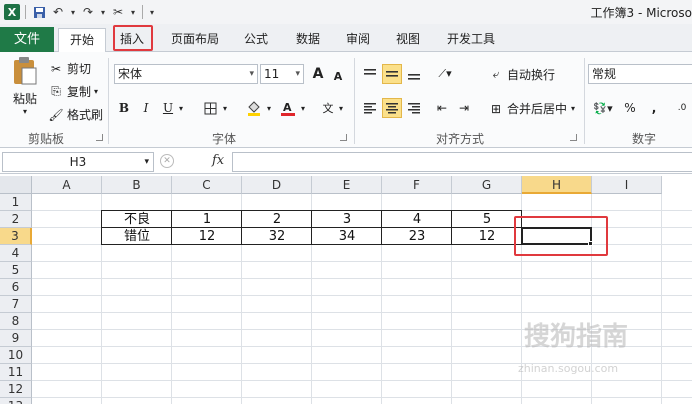 This screenshot has height=404, width=692. I want to click on table-cell: 34, so click(347, 236).